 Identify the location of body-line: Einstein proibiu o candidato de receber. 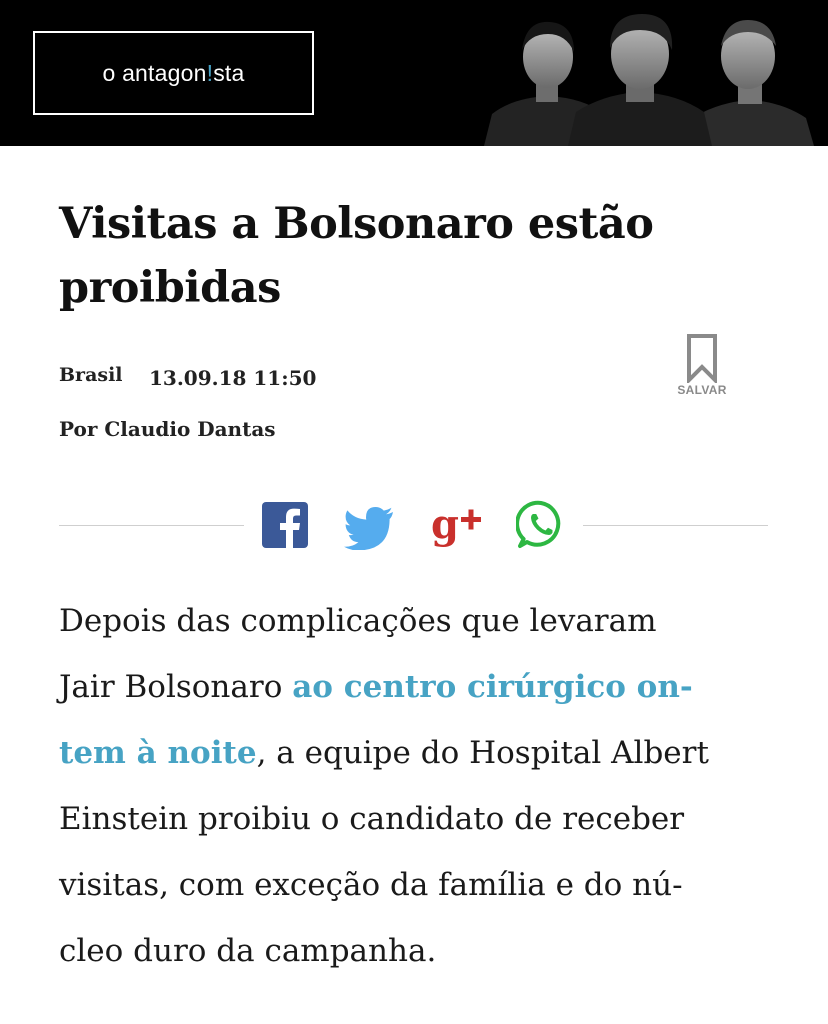
(372, 819).